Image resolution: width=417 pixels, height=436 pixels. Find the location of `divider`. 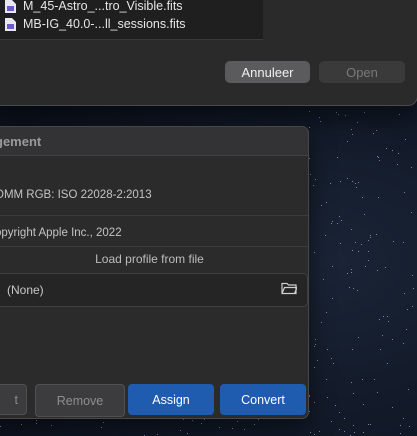

divider is located at coordinates (154, 215).